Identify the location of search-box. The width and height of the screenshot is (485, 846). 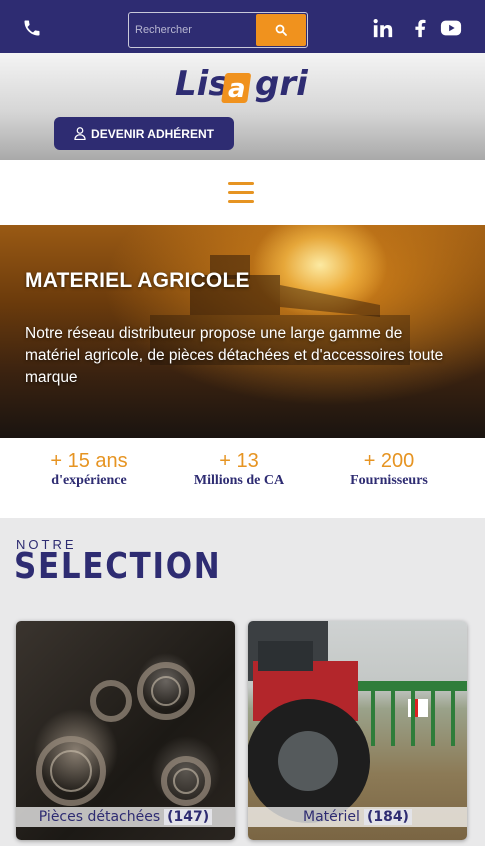
(218, 30).